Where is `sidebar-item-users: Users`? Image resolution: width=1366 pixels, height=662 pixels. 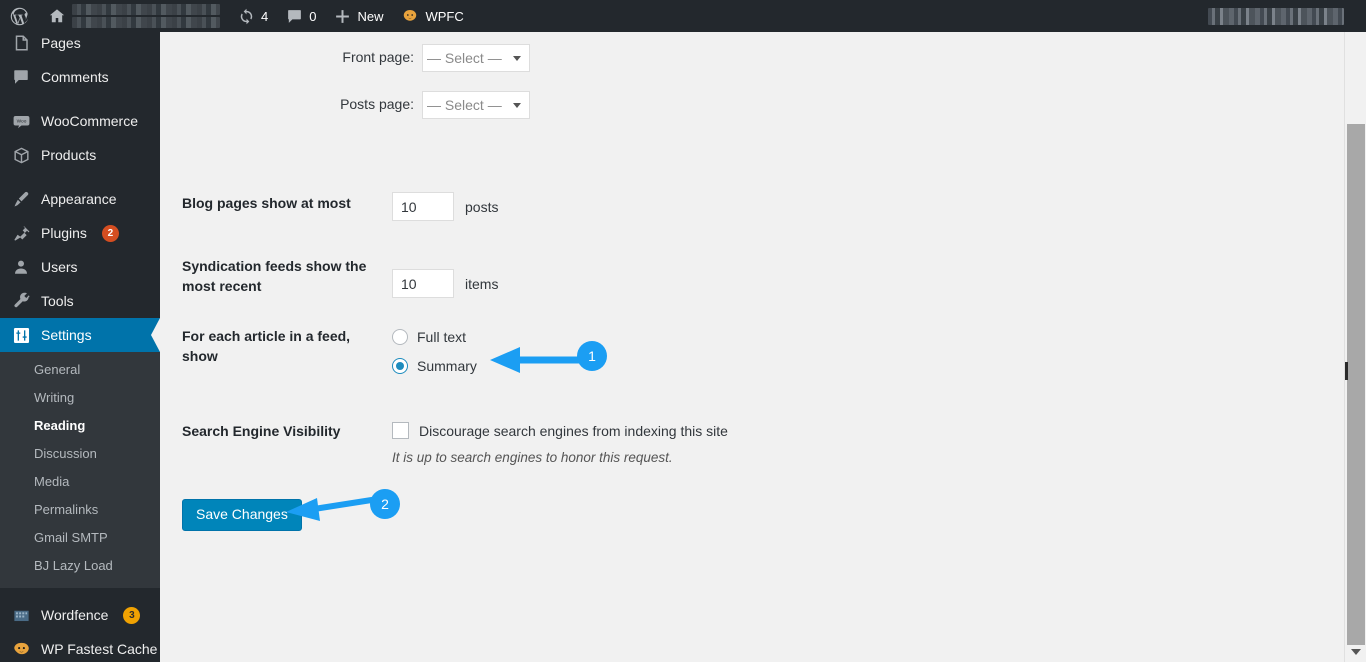 sidebar-item-users: Users is located at coordinates (80, 267).